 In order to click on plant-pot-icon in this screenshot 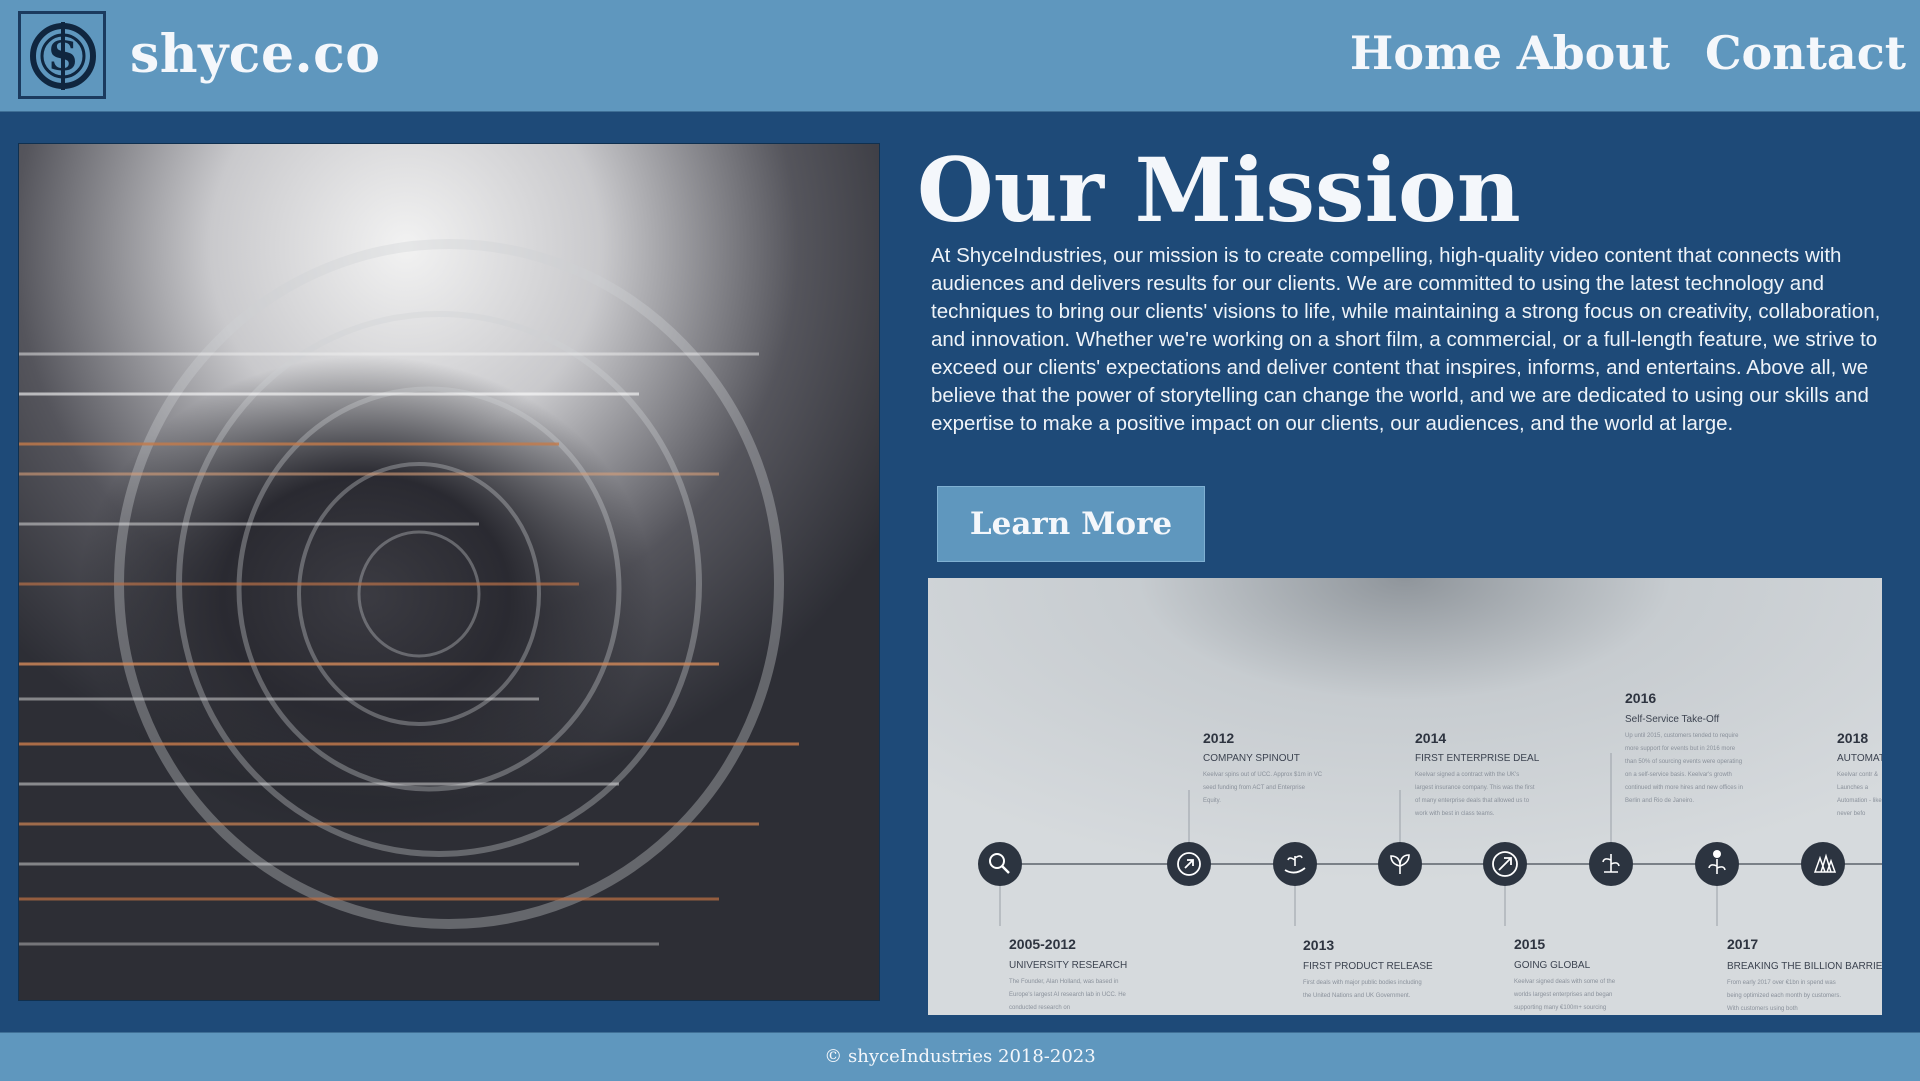, I will do `click(1611, 864)`.